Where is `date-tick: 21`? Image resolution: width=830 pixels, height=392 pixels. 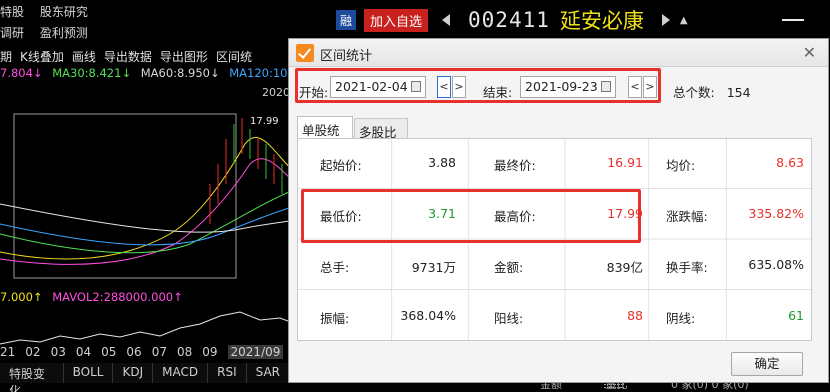
date-tick: 21 is located at coordinates (8, 352).